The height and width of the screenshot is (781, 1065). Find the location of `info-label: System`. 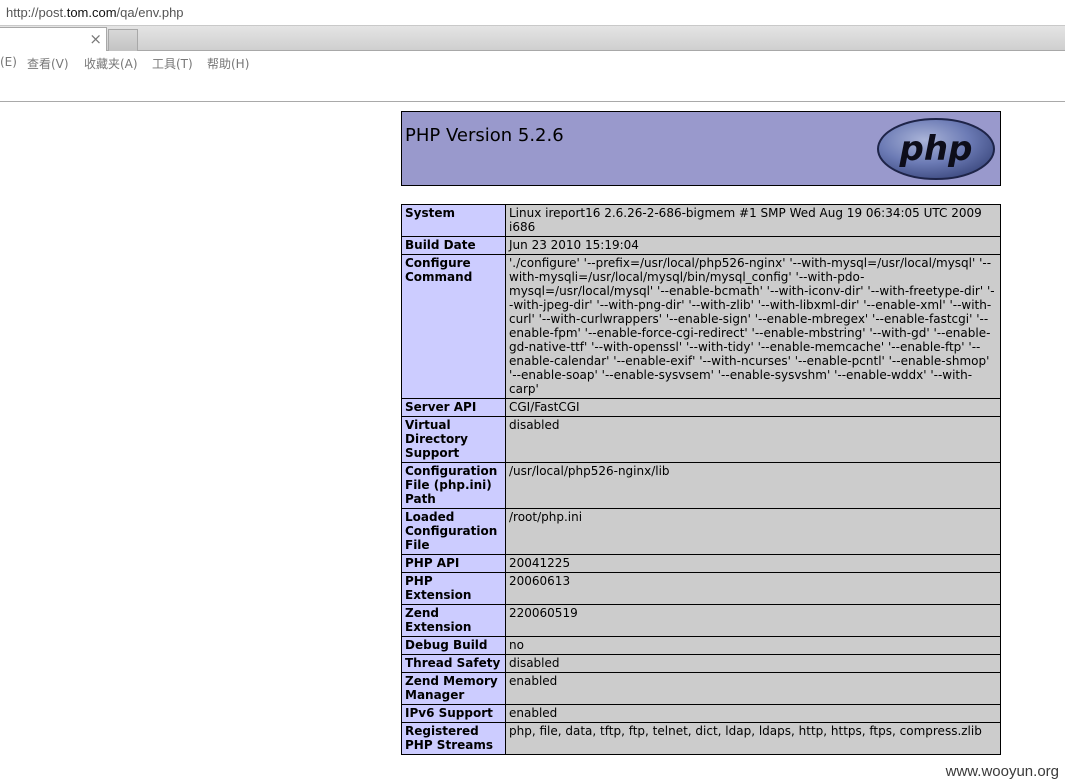

info-label: System is located at coordinates (453, 220).